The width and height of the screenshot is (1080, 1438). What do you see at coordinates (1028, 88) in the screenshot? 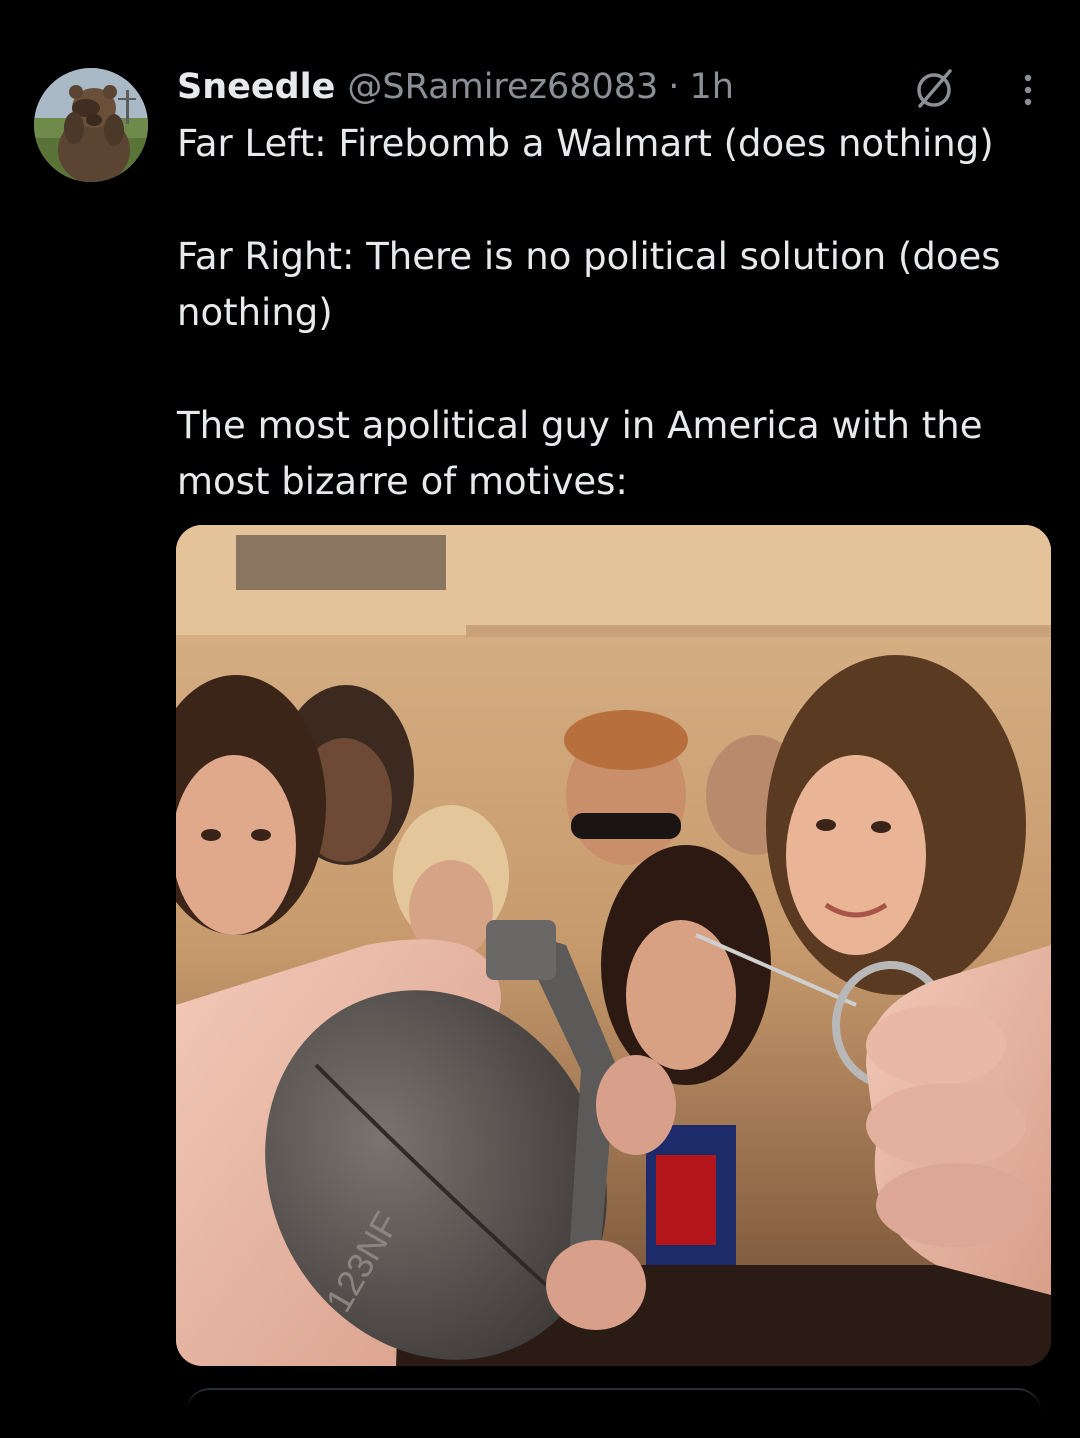
I see `more-vertical-icon` at bounding box center [1028, 88].